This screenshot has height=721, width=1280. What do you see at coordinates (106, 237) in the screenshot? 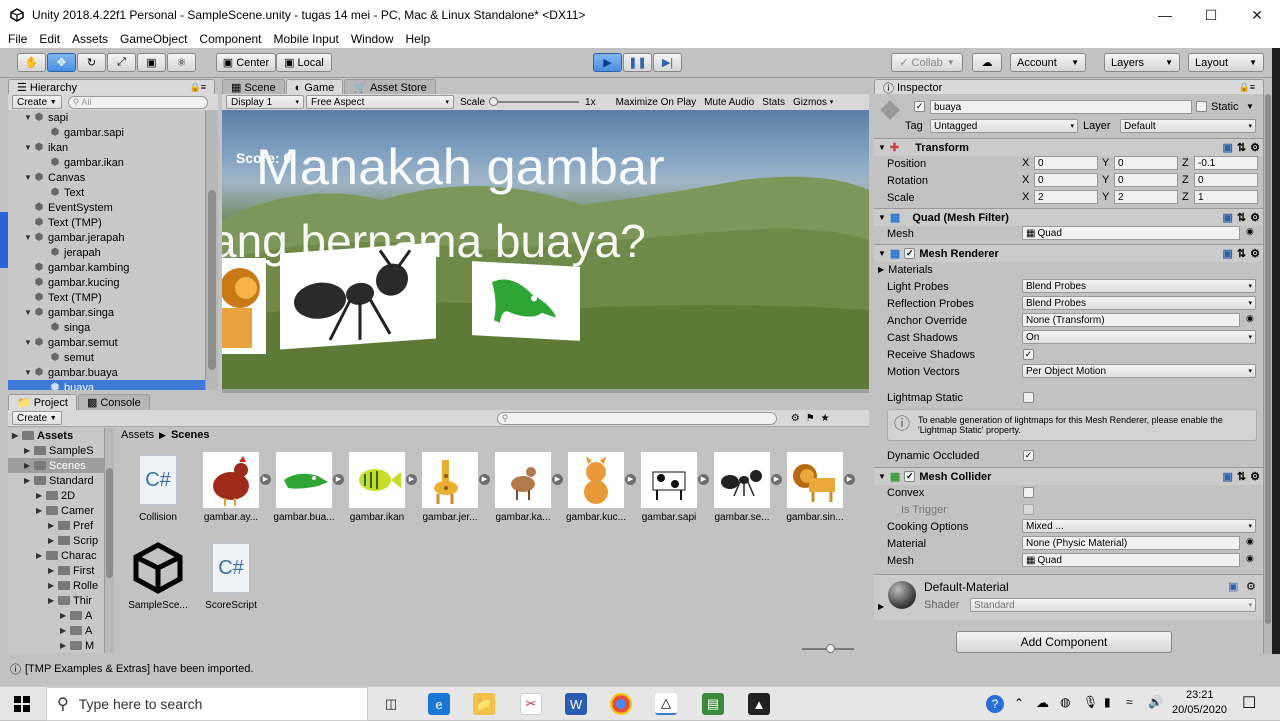
I see `hierarchy-item: ▼ ⬢ gambar.jerapah` at bounding box center [106, 237].